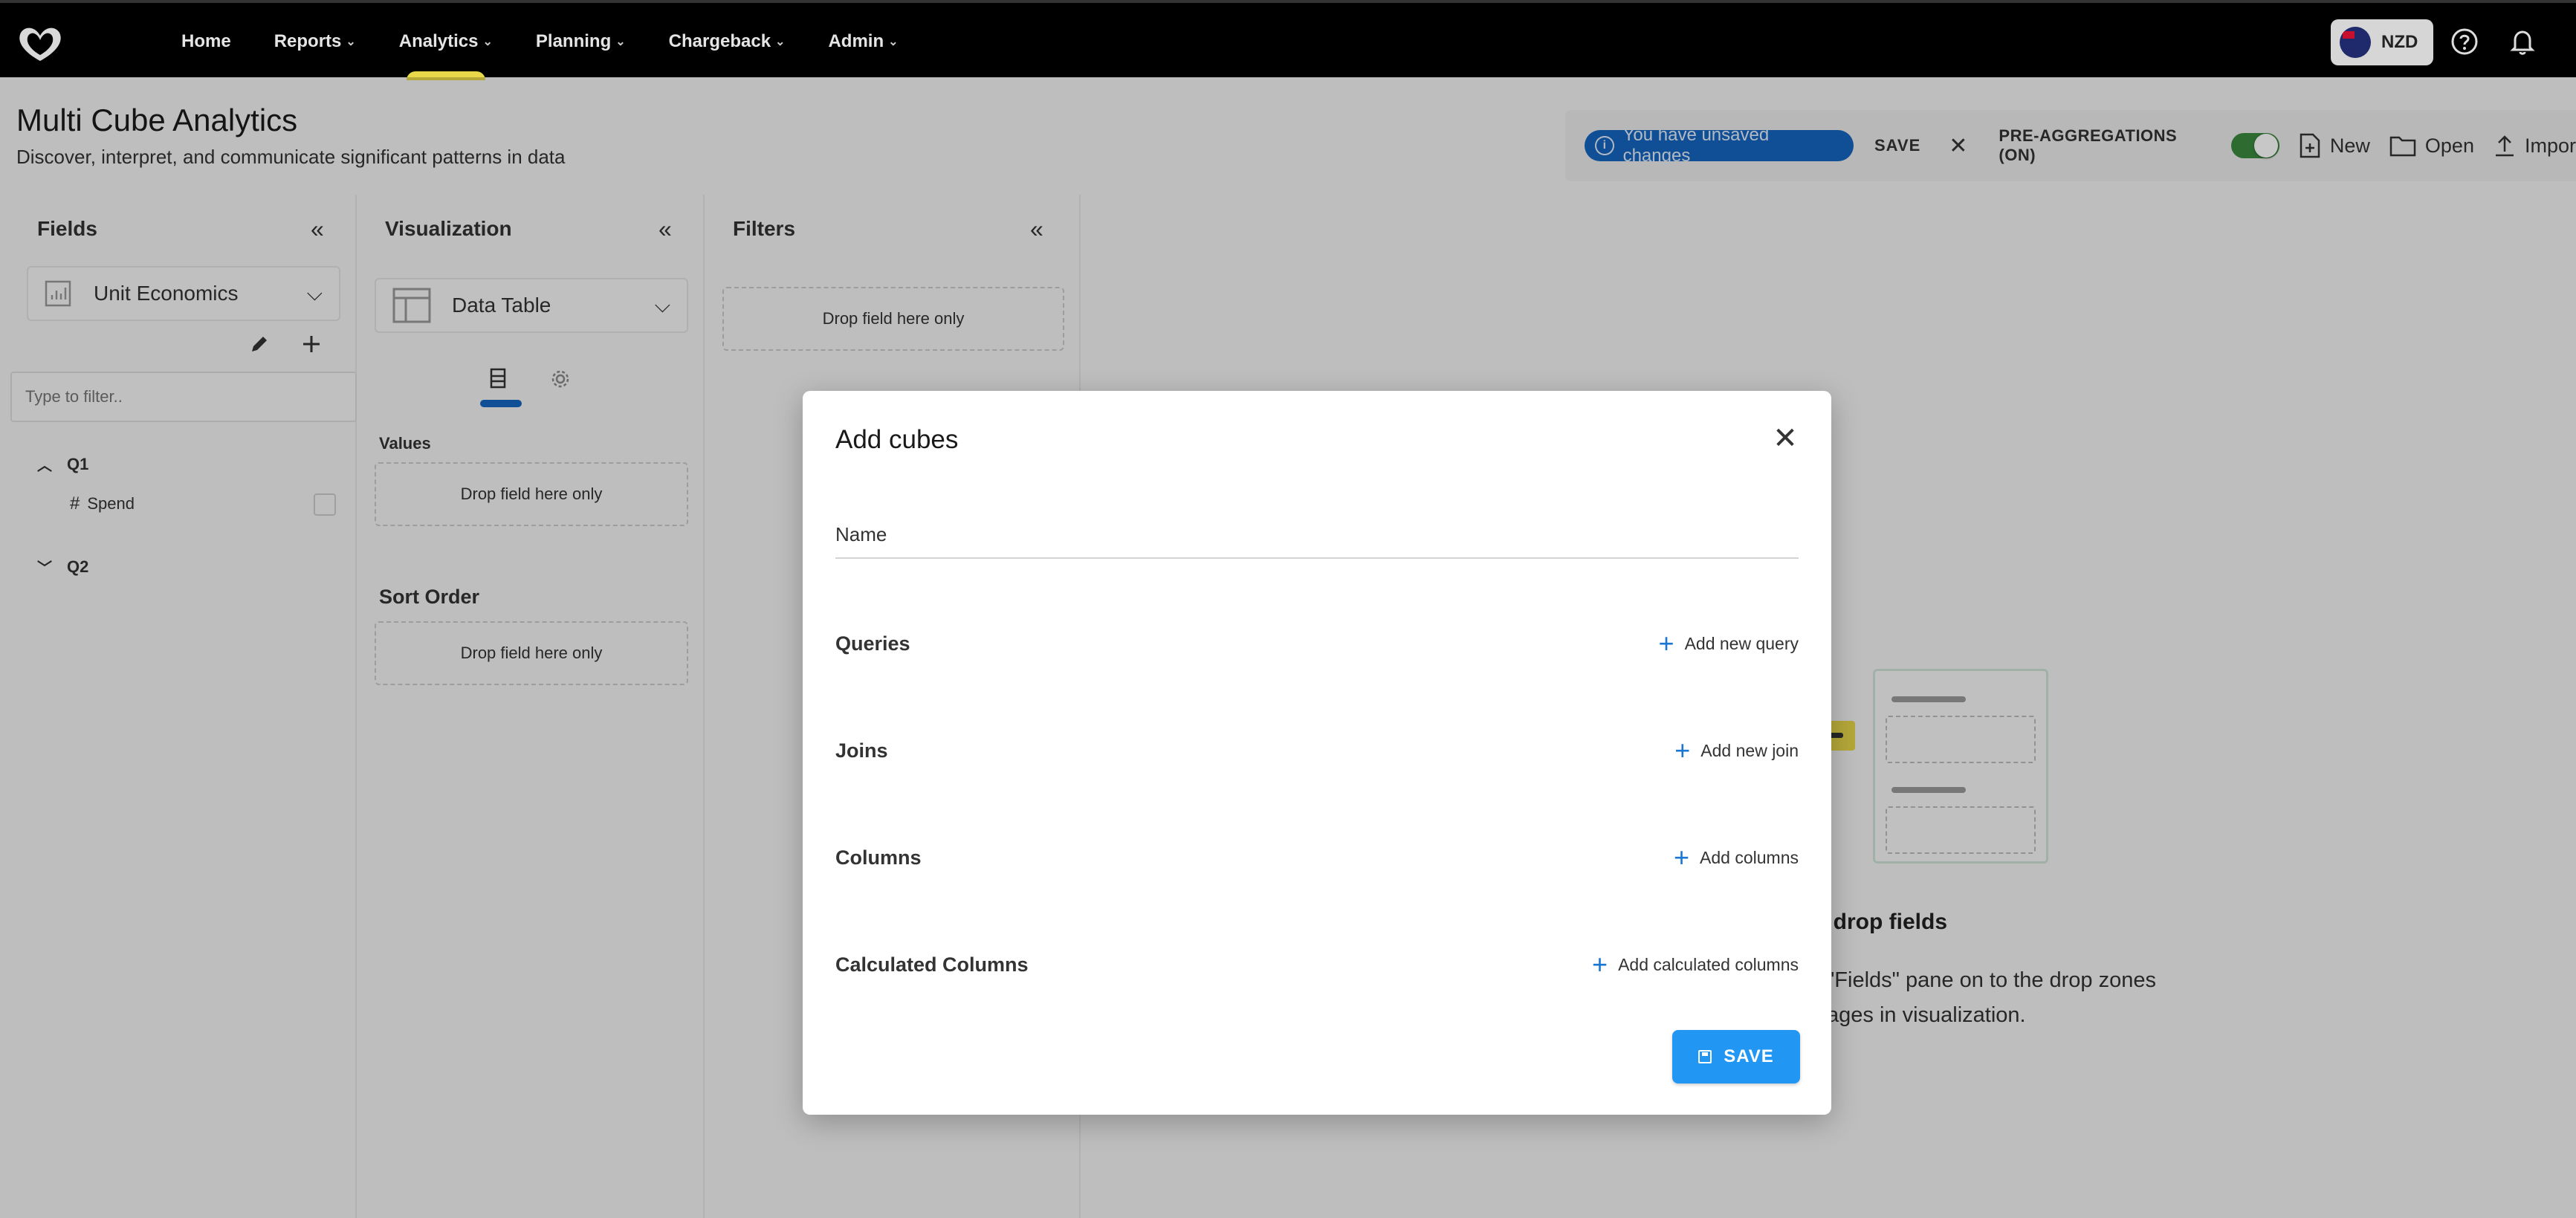 Image resolution: width=2576 pixels, height=1218 pixels. What do you see at coordinates (1741, 643) in the screenshot?
I see `add-new-query-label: Add new query` at bounding box center [1741, 643].